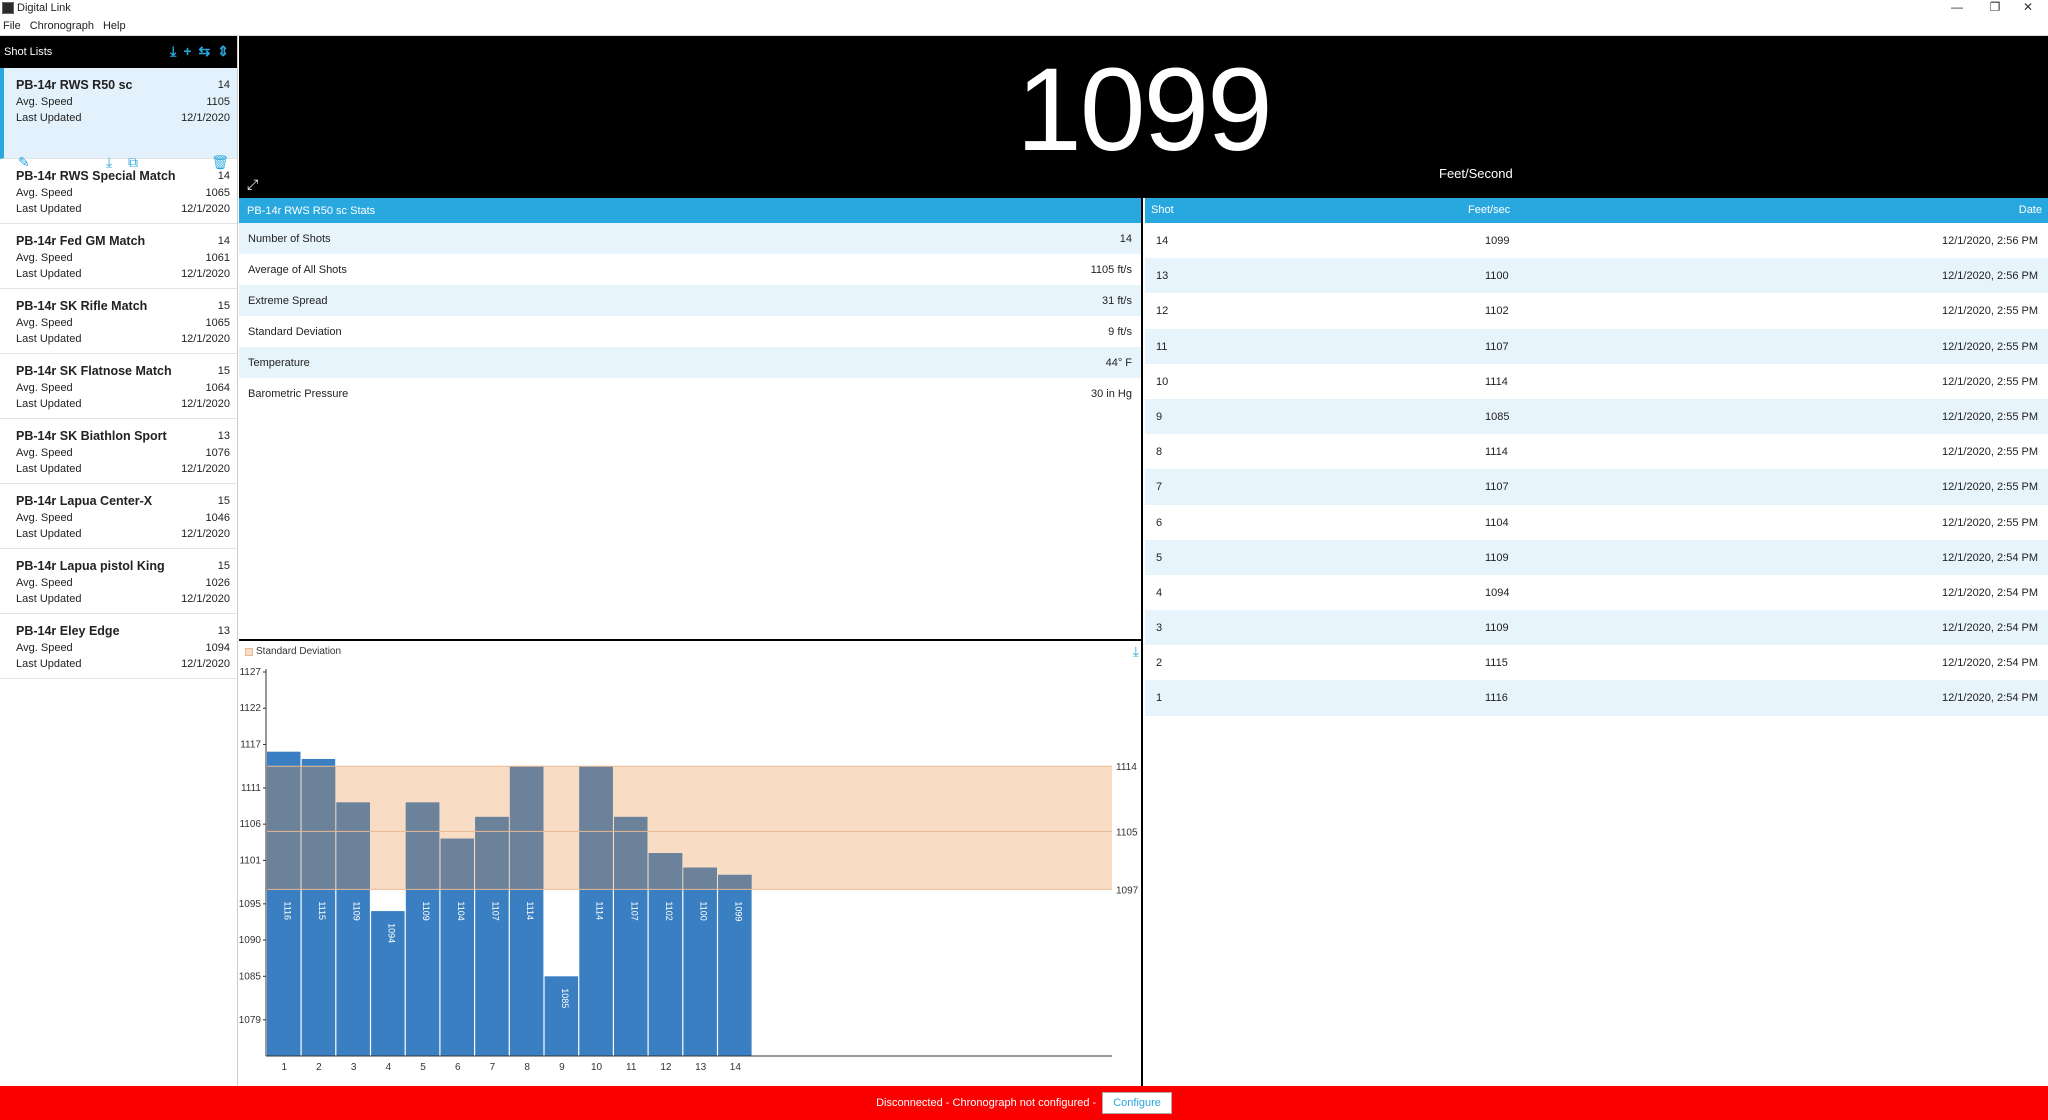 The width and height of the screenshot is (2048, 1120). Describe the element at coordinates (1120, 331) in the screenshot. I see `stat-value: 9 ft/s` at that location.